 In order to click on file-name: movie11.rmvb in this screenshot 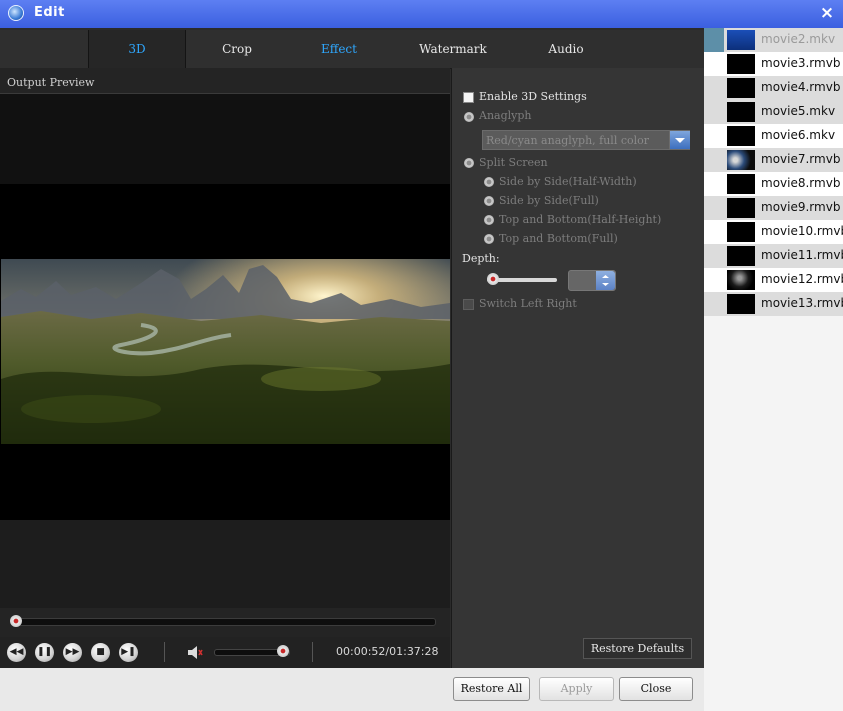, I will do `click(802, 255)`.